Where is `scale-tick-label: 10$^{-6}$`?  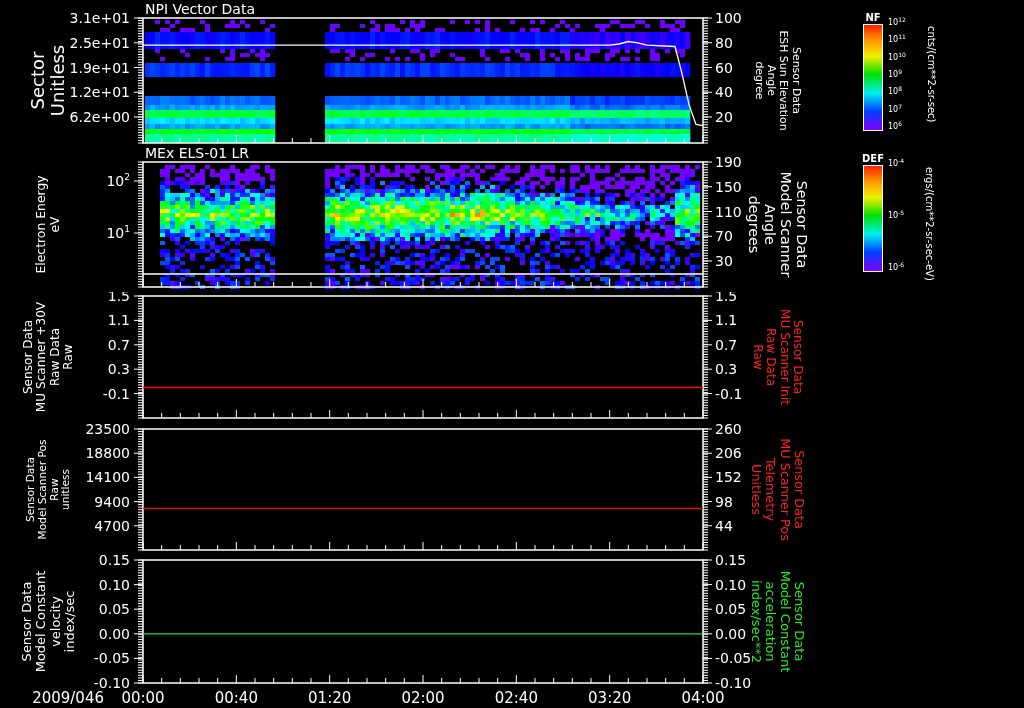 scale-tick-label: 10$^{-6}$ is located at coordinates (896, 267).